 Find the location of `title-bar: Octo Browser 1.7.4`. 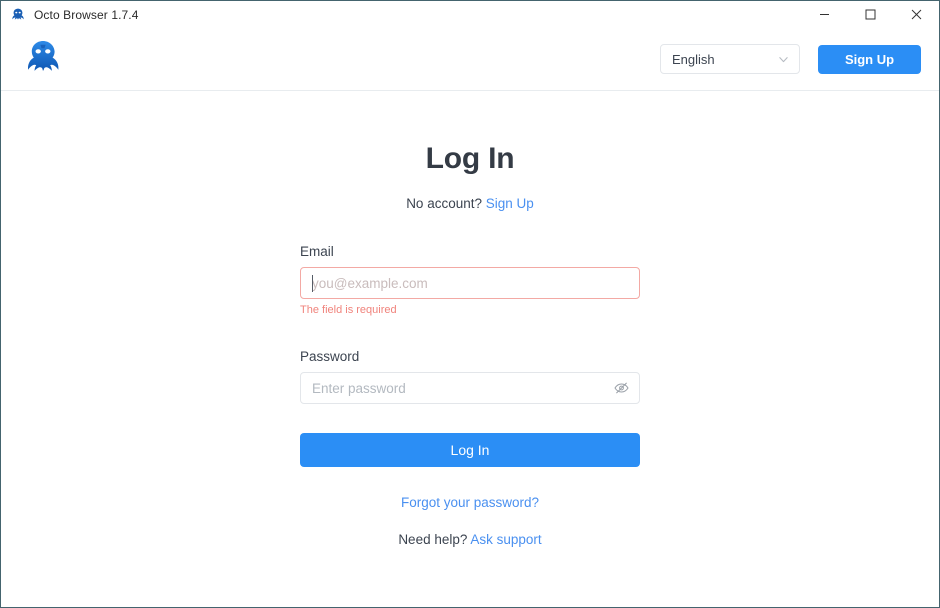

title-bar: Octo Browser 1.7.4 is located at coordinates (470, 14).